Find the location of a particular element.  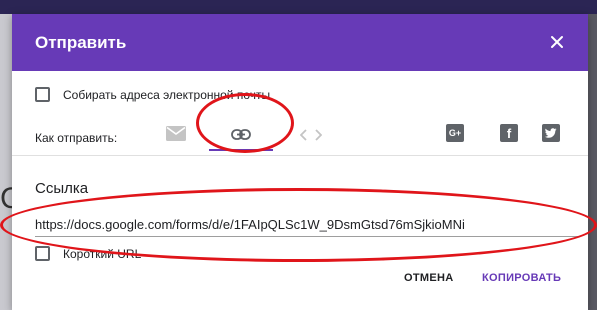

email-icon is located at coordinates (176, 133).